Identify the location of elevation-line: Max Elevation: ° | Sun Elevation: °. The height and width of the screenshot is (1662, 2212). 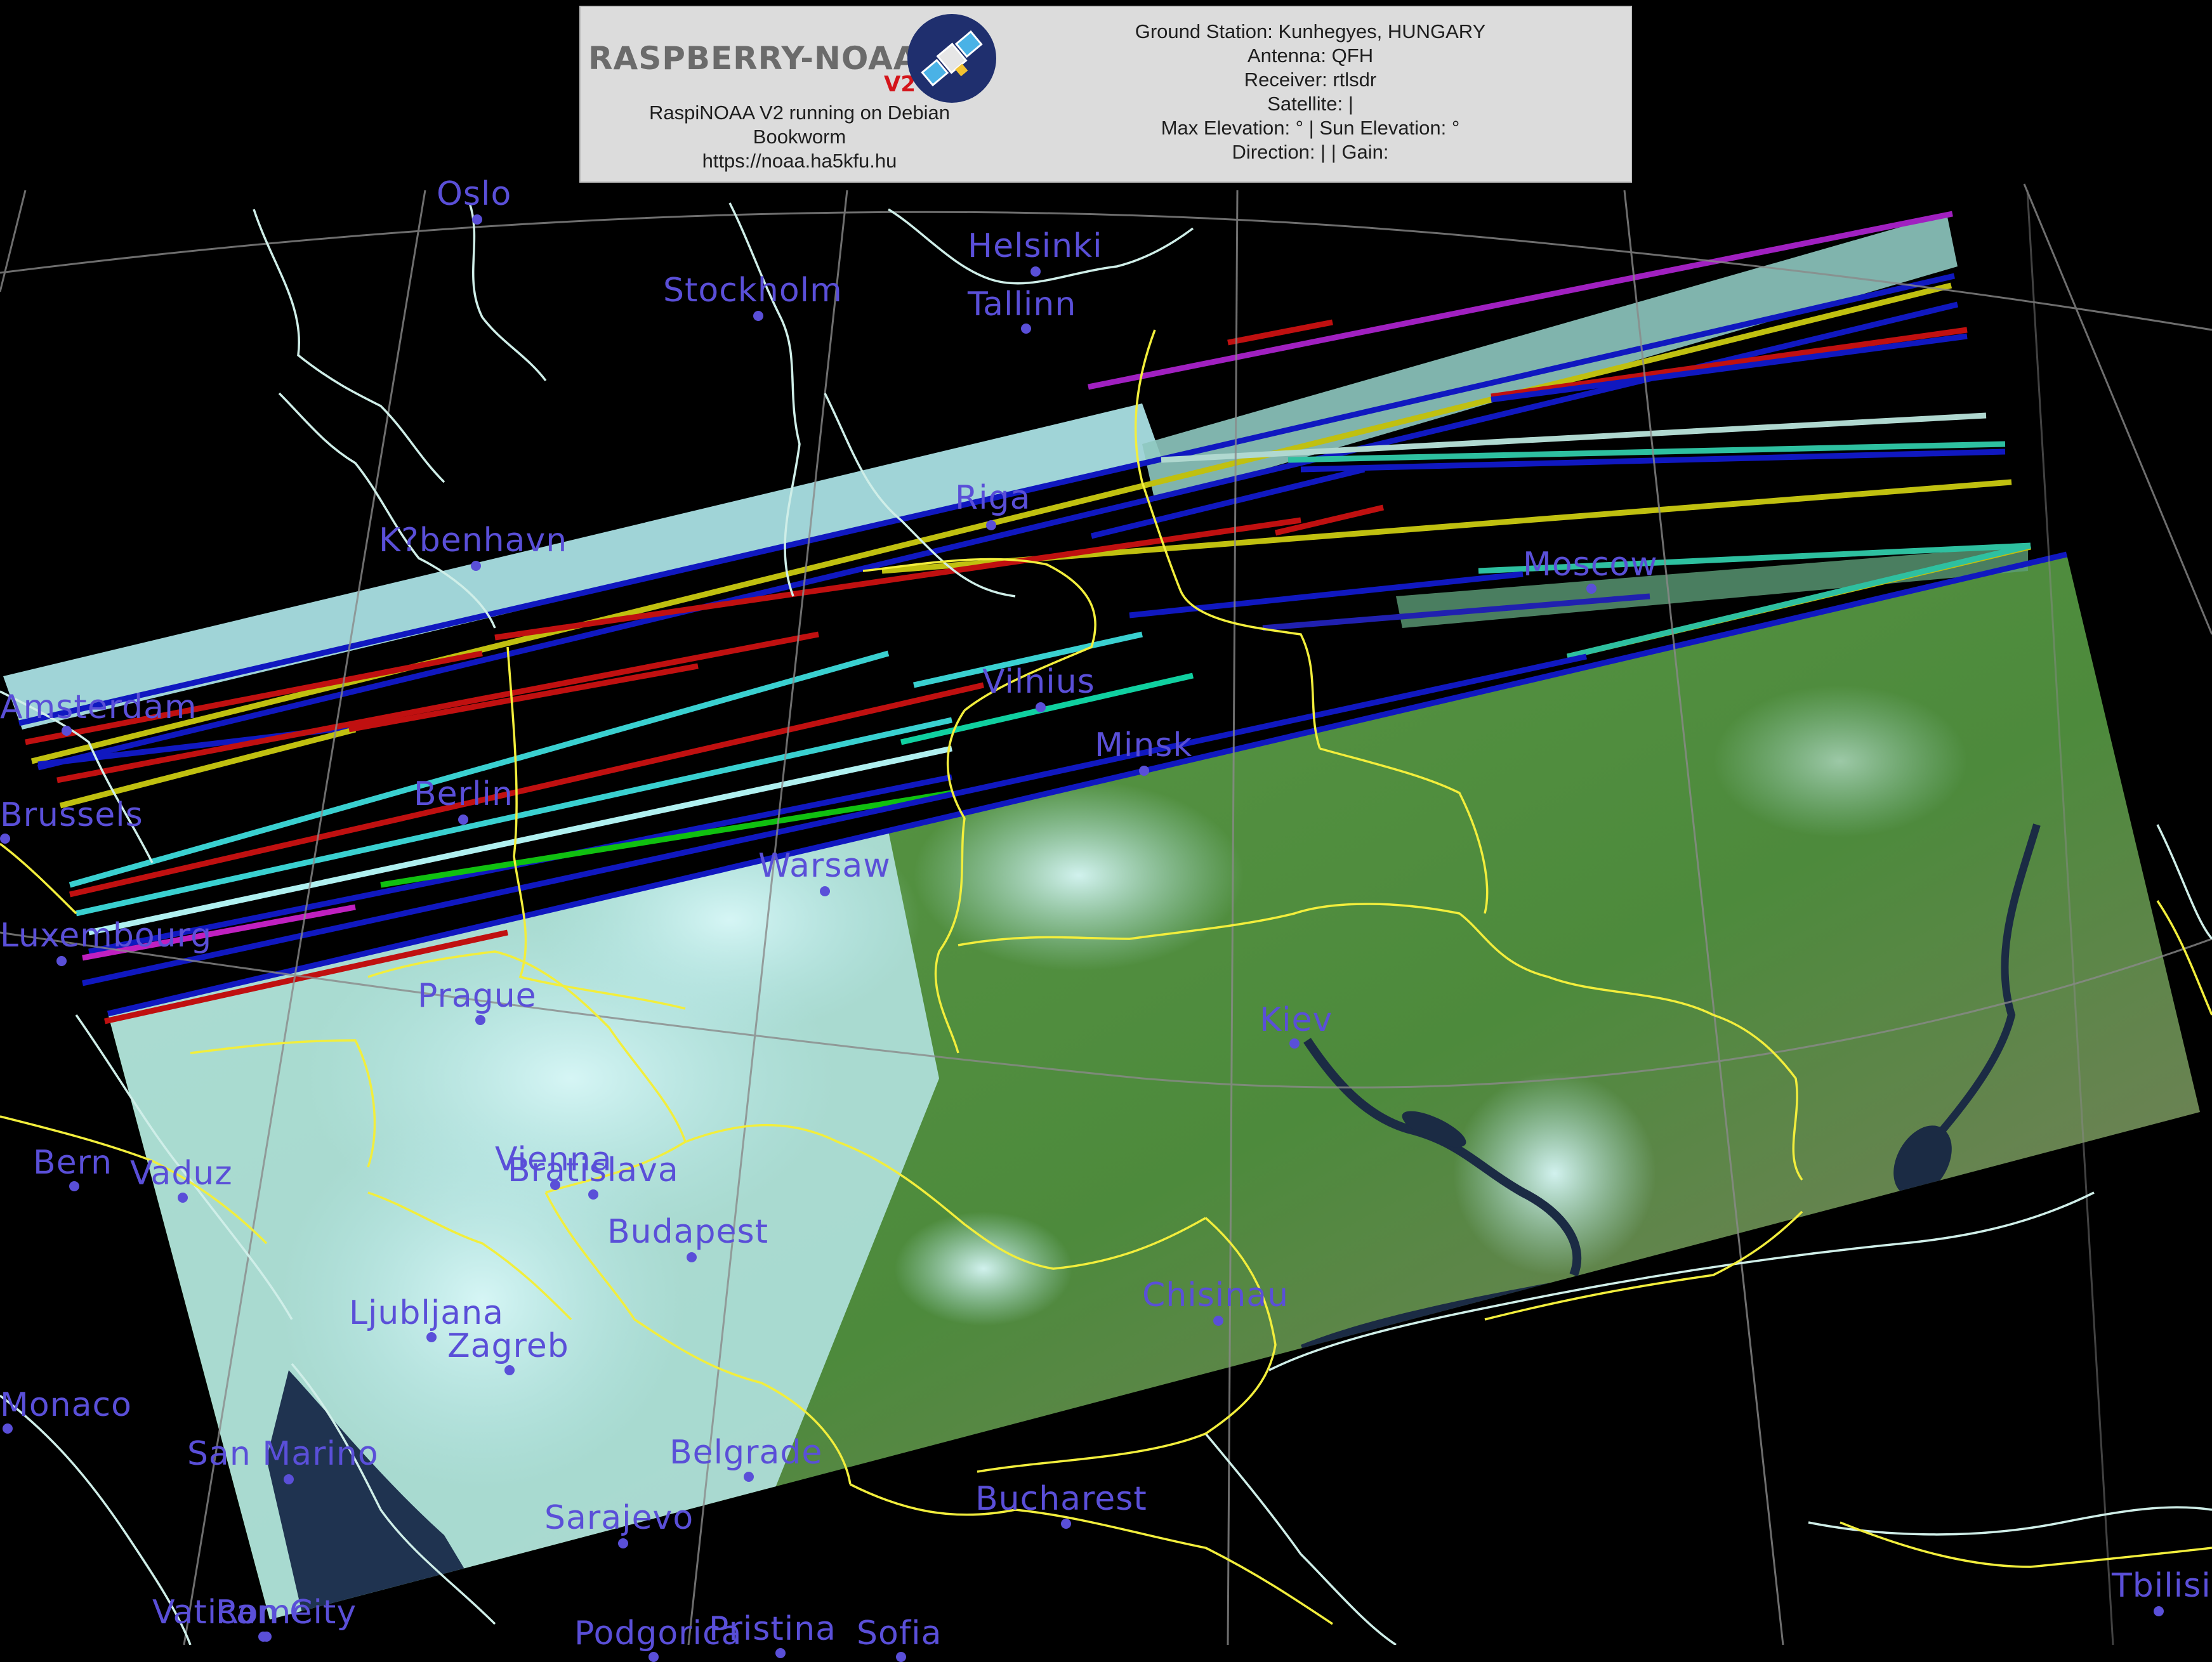
(1310, 128).